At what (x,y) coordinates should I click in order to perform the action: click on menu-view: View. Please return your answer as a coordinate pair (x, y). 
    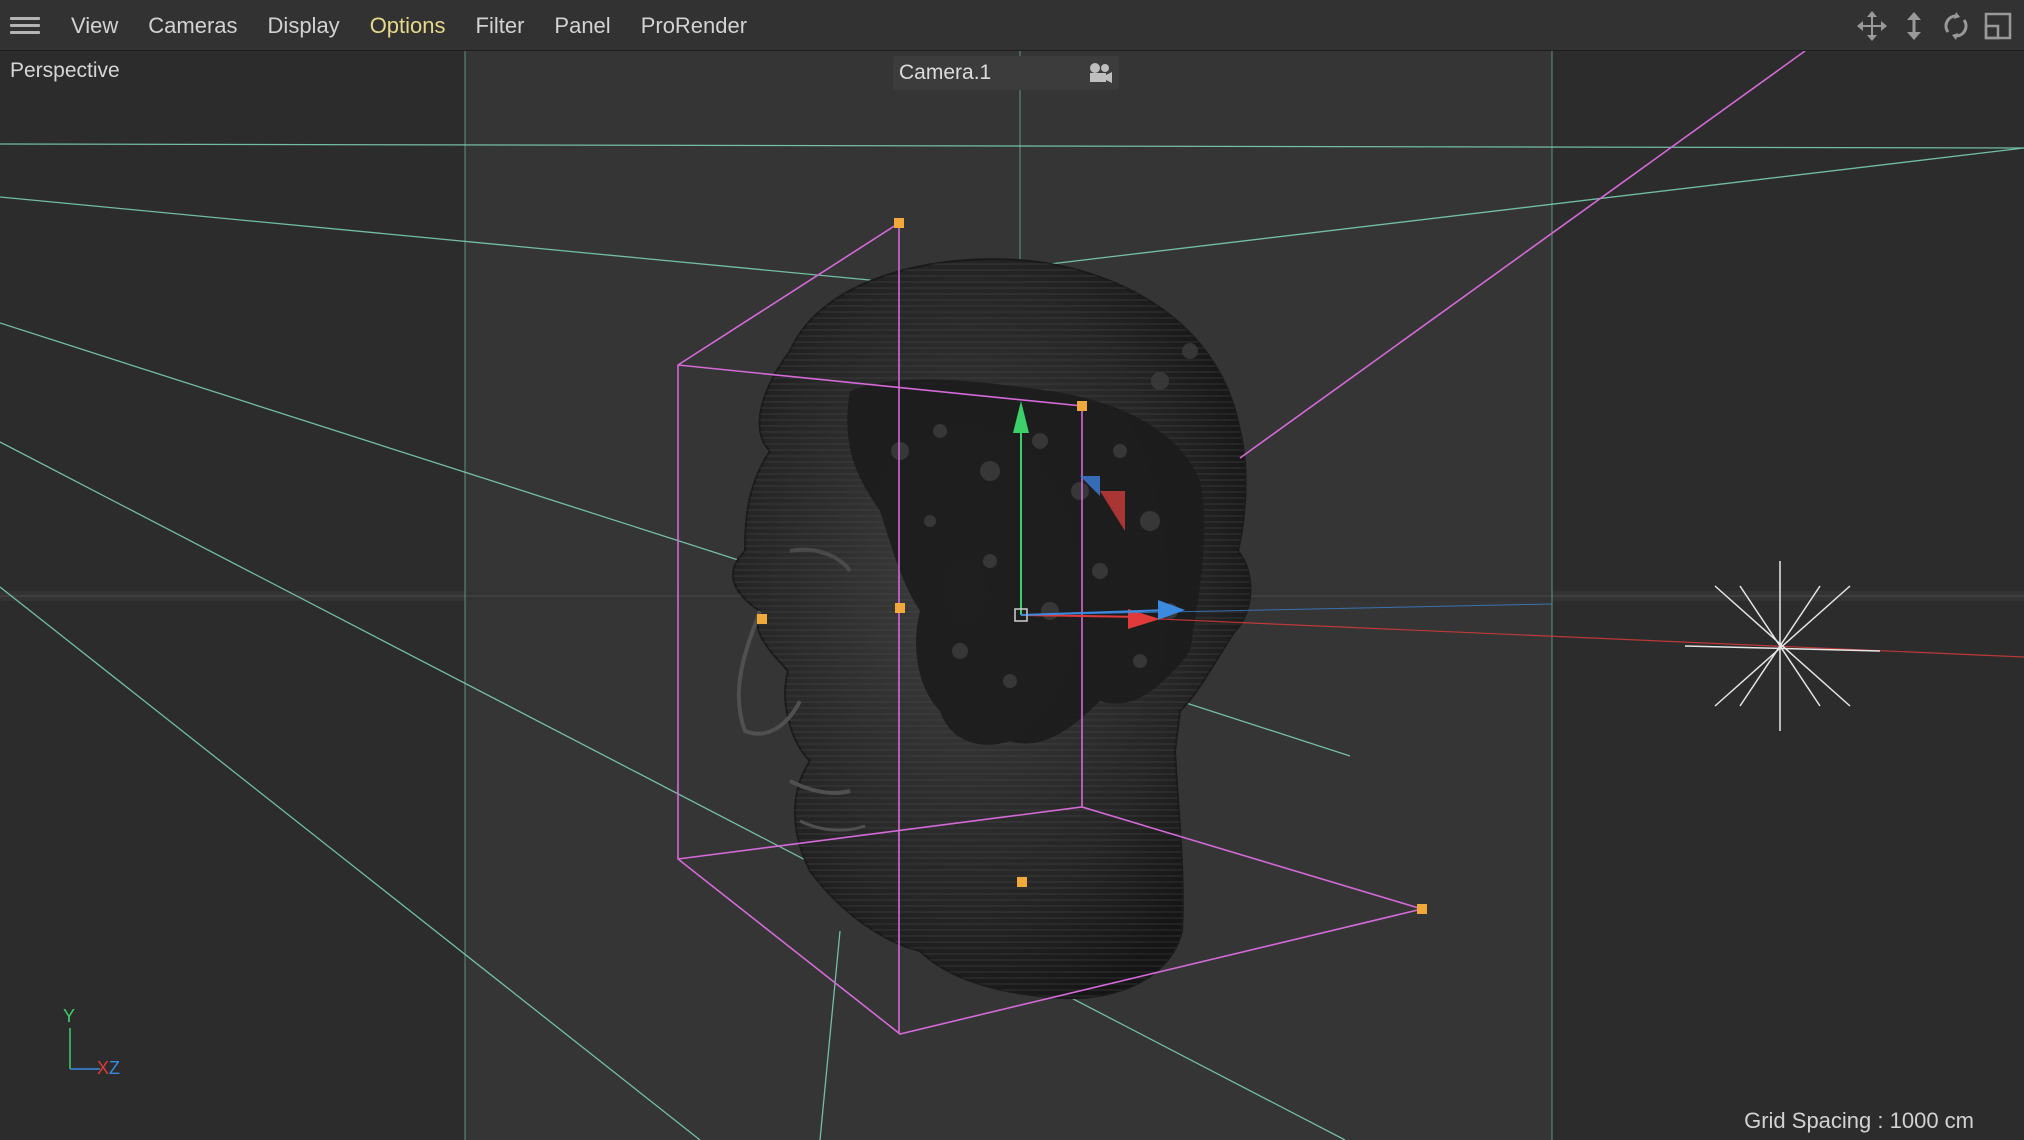
    Looking at the image, I should click on (94, 25).